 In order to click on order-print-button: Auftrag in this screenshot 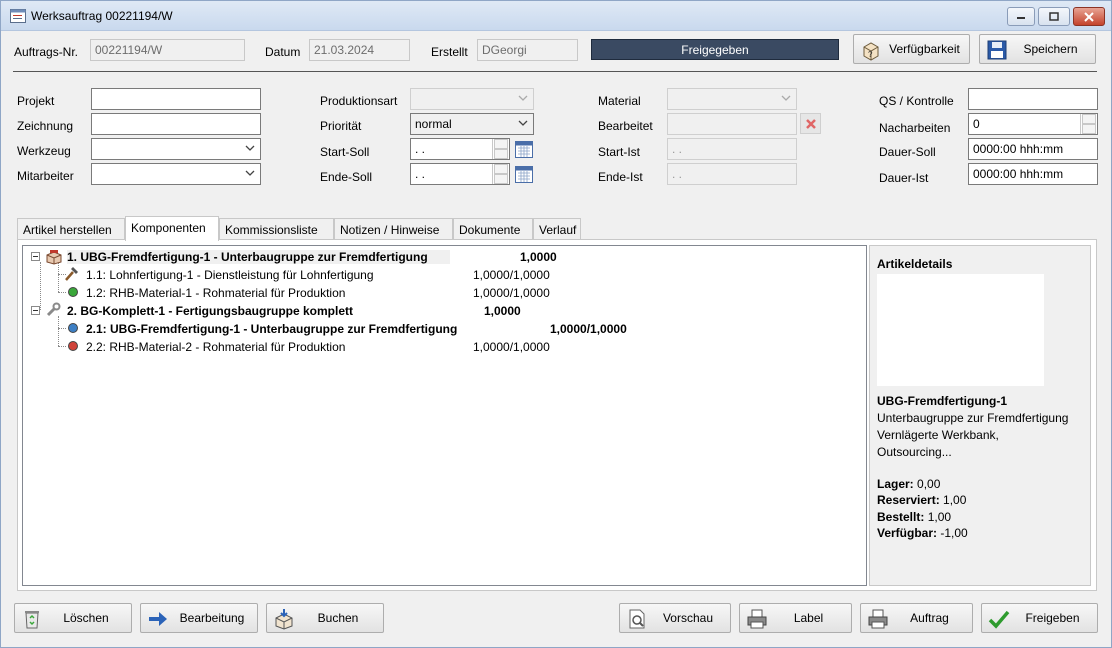, I will do `click(916, 618)`.